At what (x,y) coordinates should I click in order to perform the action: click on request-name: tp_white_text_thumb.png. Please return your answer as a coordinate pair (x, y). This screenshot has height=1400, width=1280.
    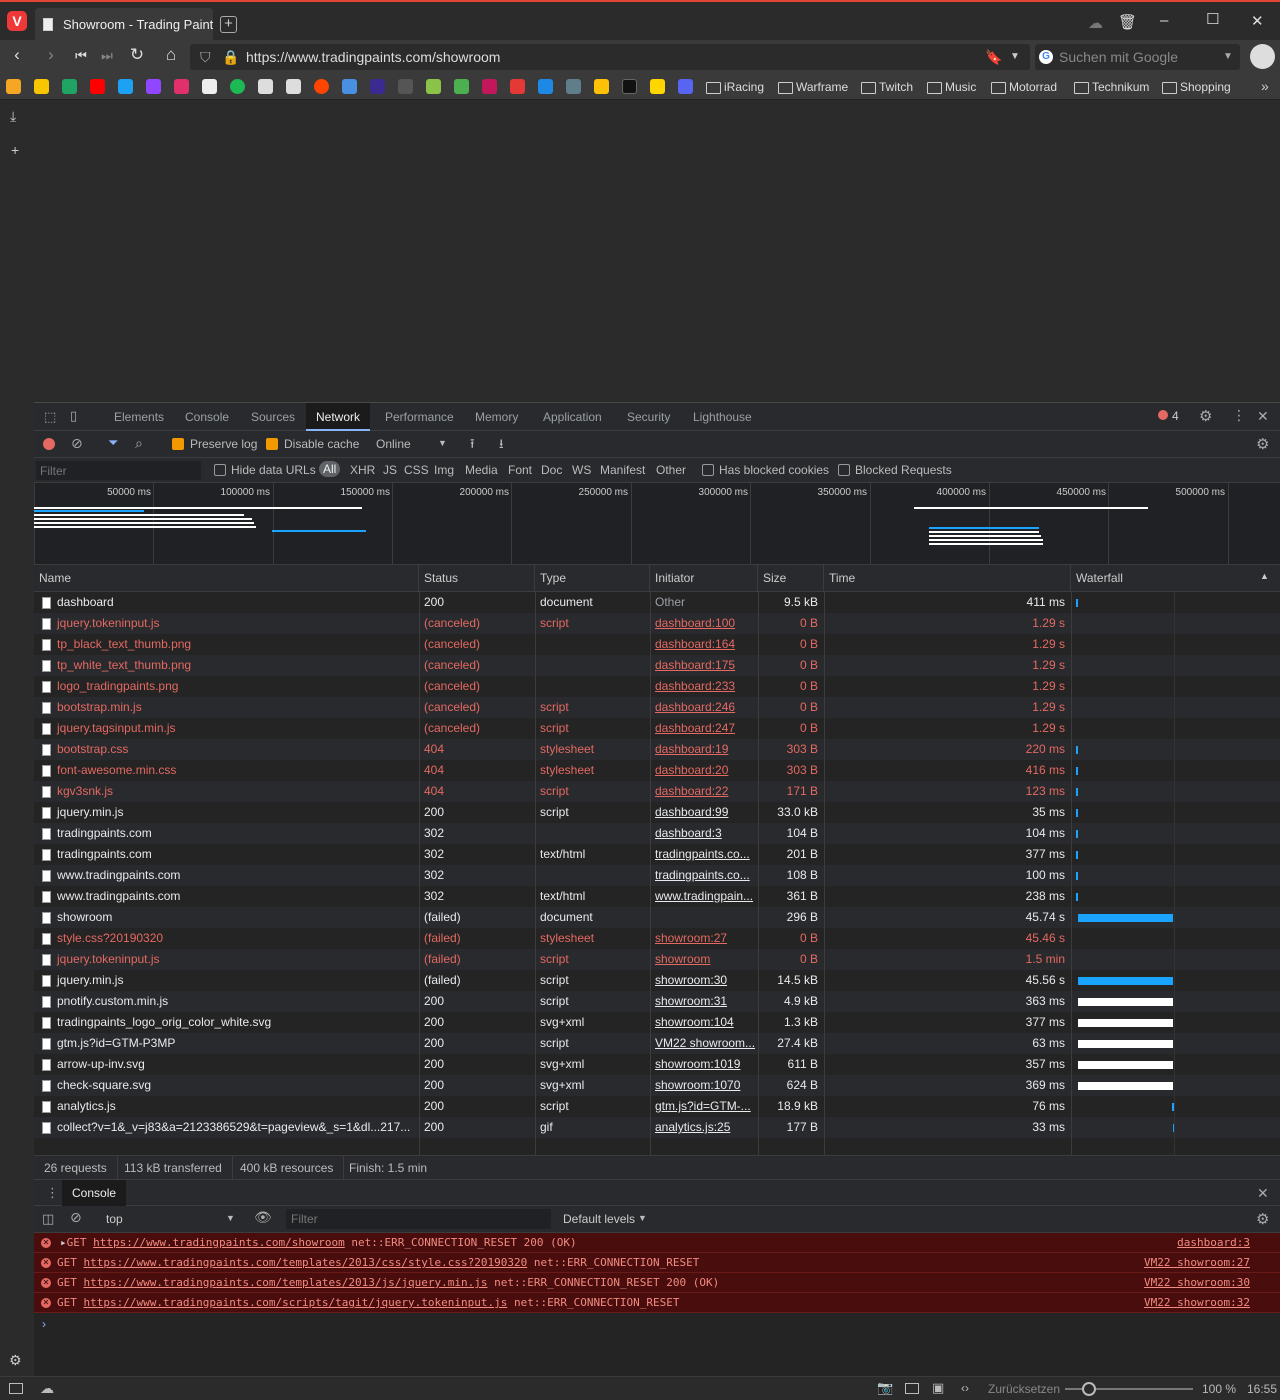
    Looking at the image, I should click on (235, 665).